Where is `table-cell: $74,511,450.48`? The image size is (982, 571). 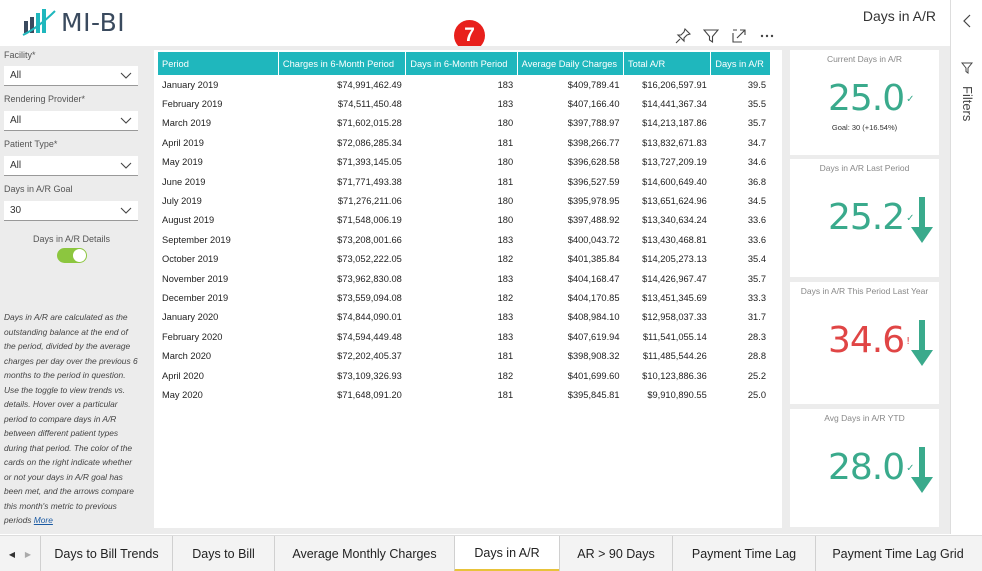 table-cell: $74,511,450.48 is located at coordinates (369, 104).